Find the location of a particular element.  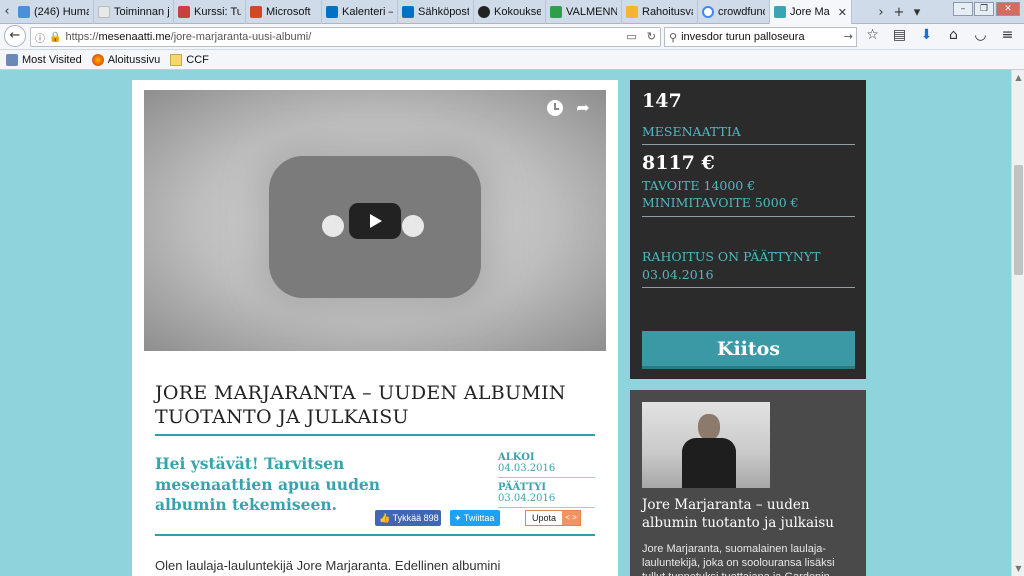

like-count: 898 is located at coordinates (431, 518).